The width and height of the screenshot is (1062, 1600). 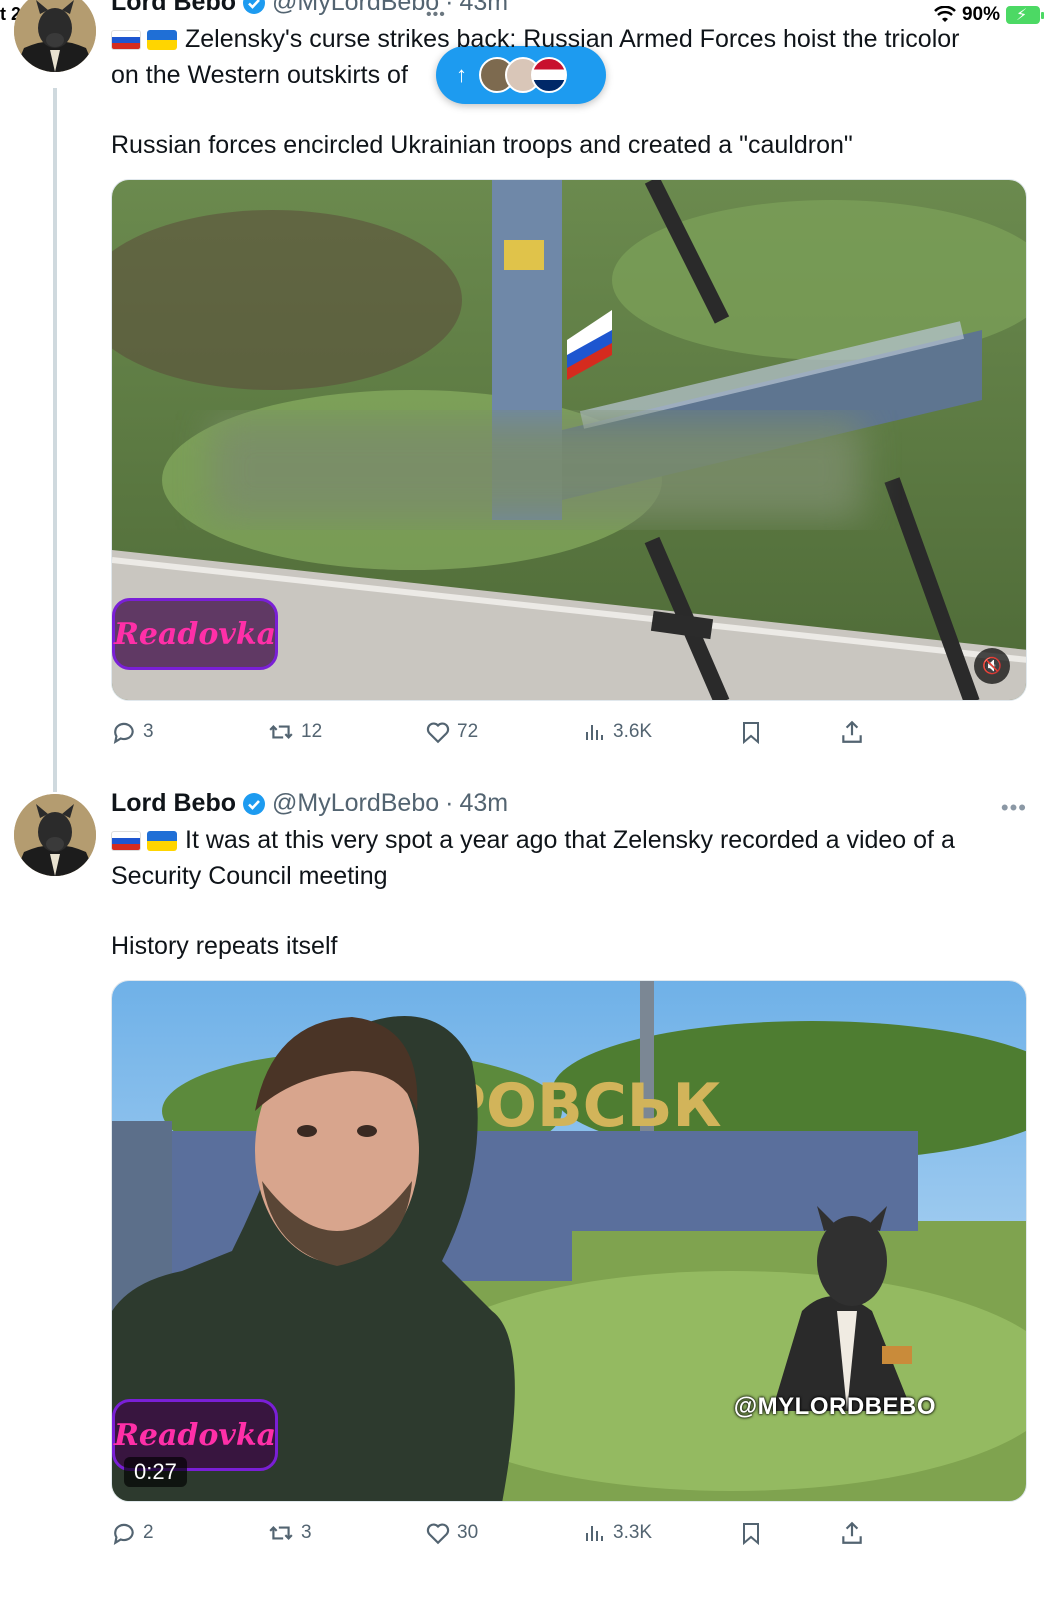 What do you see at coordinates (569, 1536) in the screenshot?
I see `tweet-actions: 2 3 30 3.3K` at bounding box center [569, 1536].